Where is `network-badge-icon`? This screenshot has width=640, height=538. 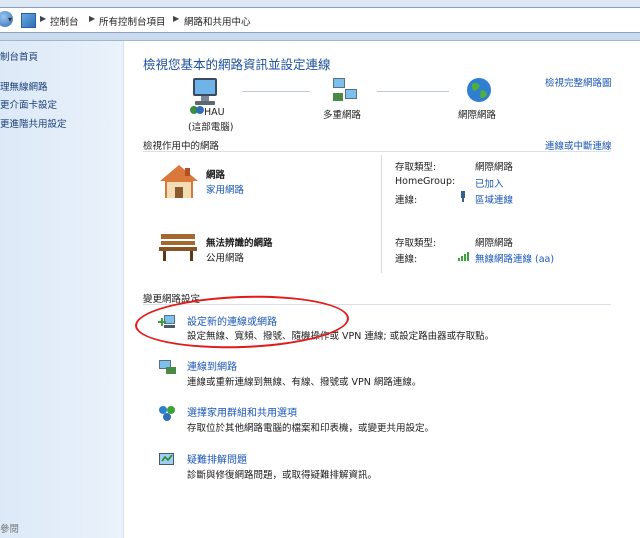 network-badge-icon is located at coordinates (197, 110).